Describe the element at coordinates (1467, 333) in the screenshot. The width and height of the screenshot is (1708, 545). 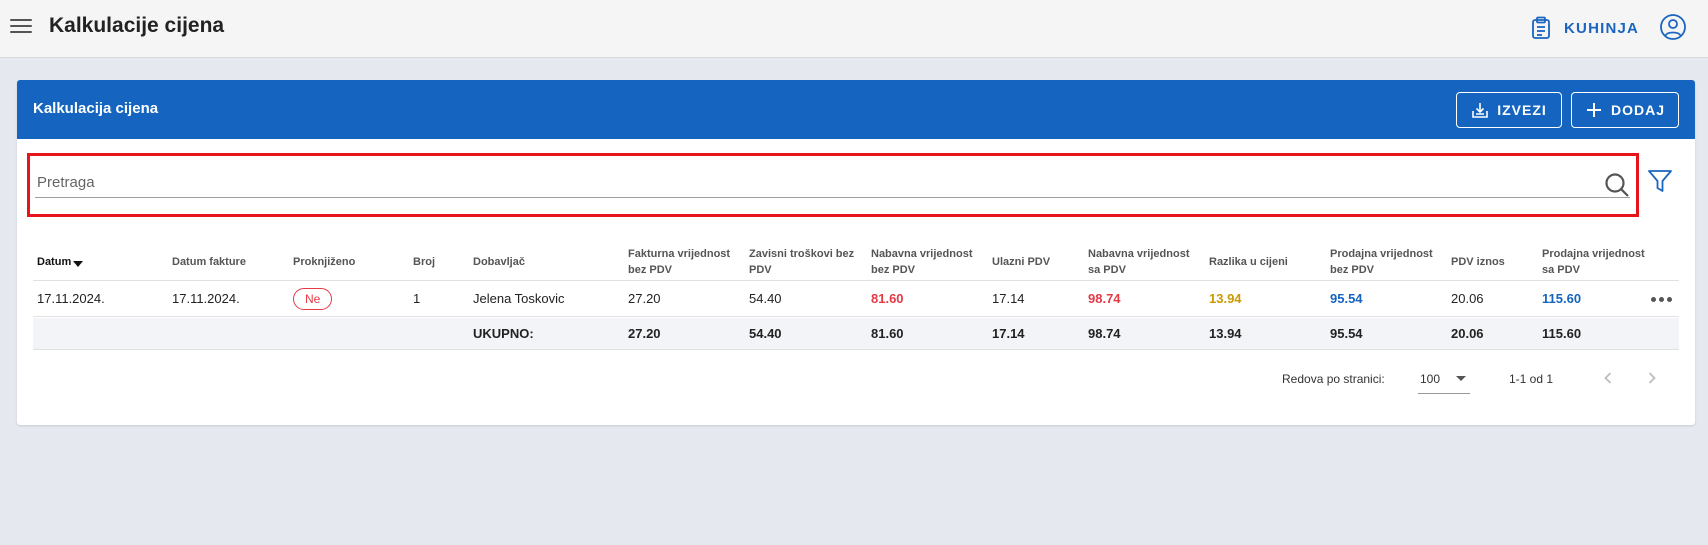
I see `total-pdv-iznos: 20.06` at that location.